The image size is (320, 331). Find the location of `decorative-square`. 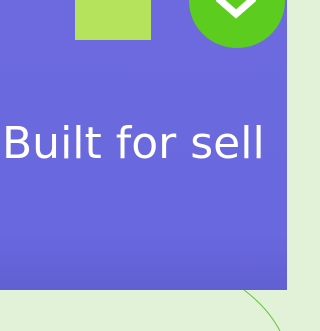

decorative-square is located at coordinates (113, 20).